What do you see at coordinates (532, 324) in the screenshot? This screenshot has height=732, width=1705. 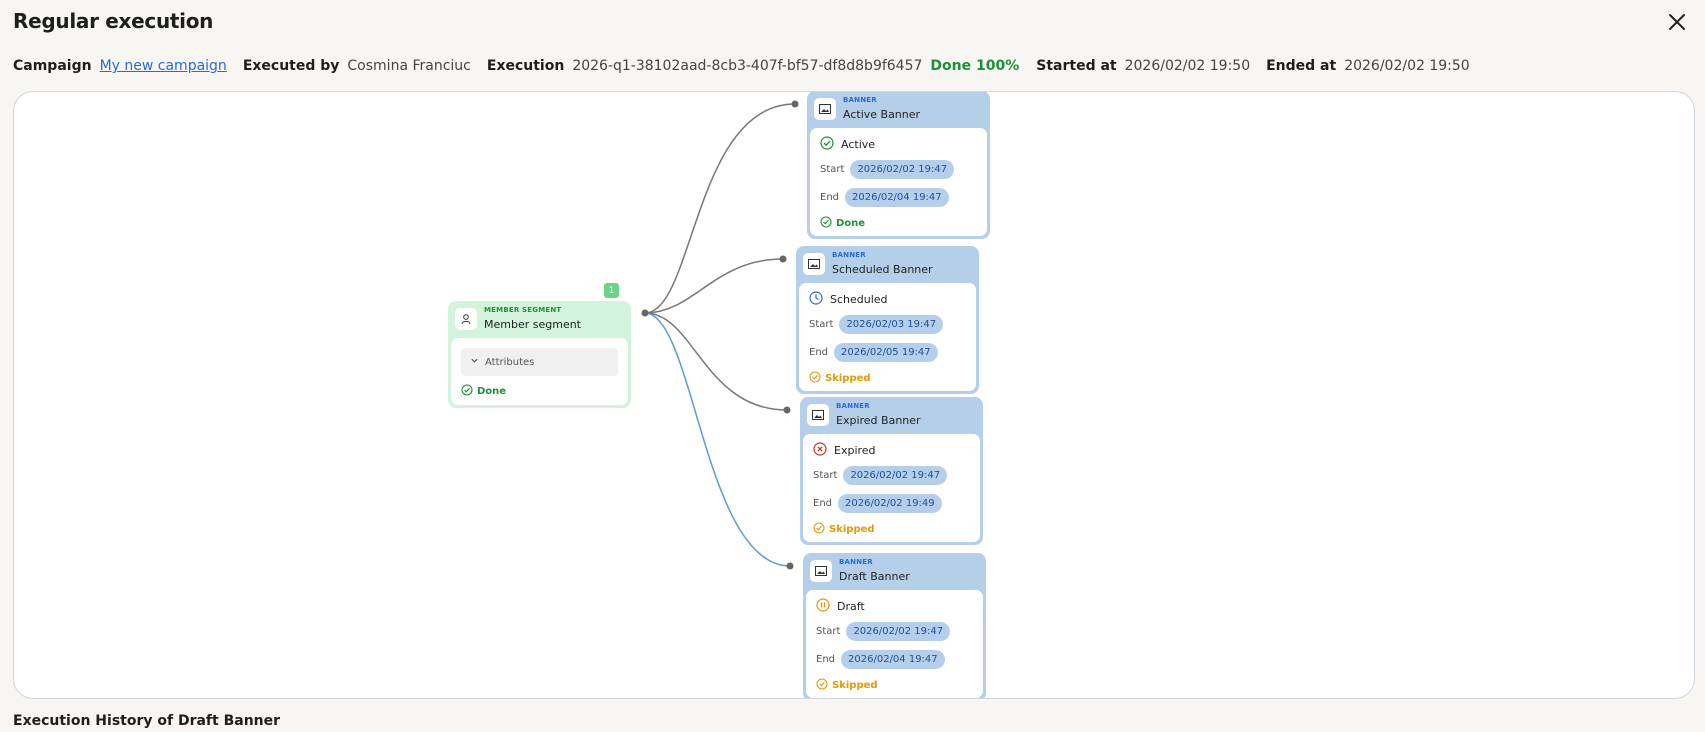 I see `node-name: Member segment` at bounding box center [532, 324].